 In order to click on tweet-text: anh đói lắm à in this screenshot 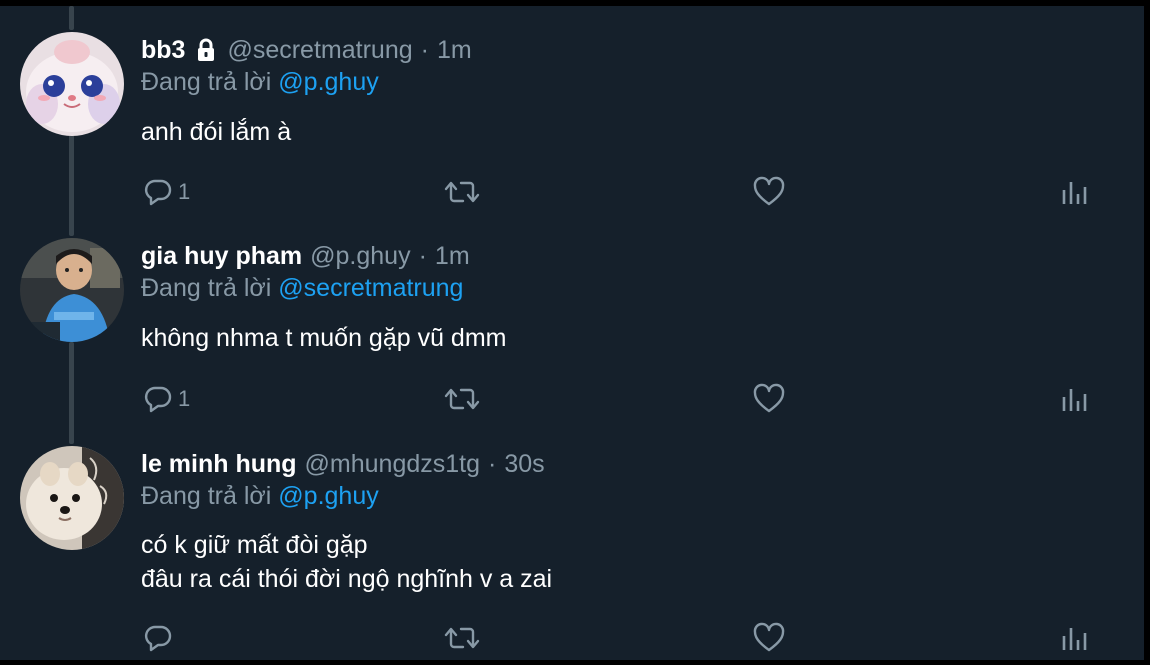, I will do `click(216, 132)`.